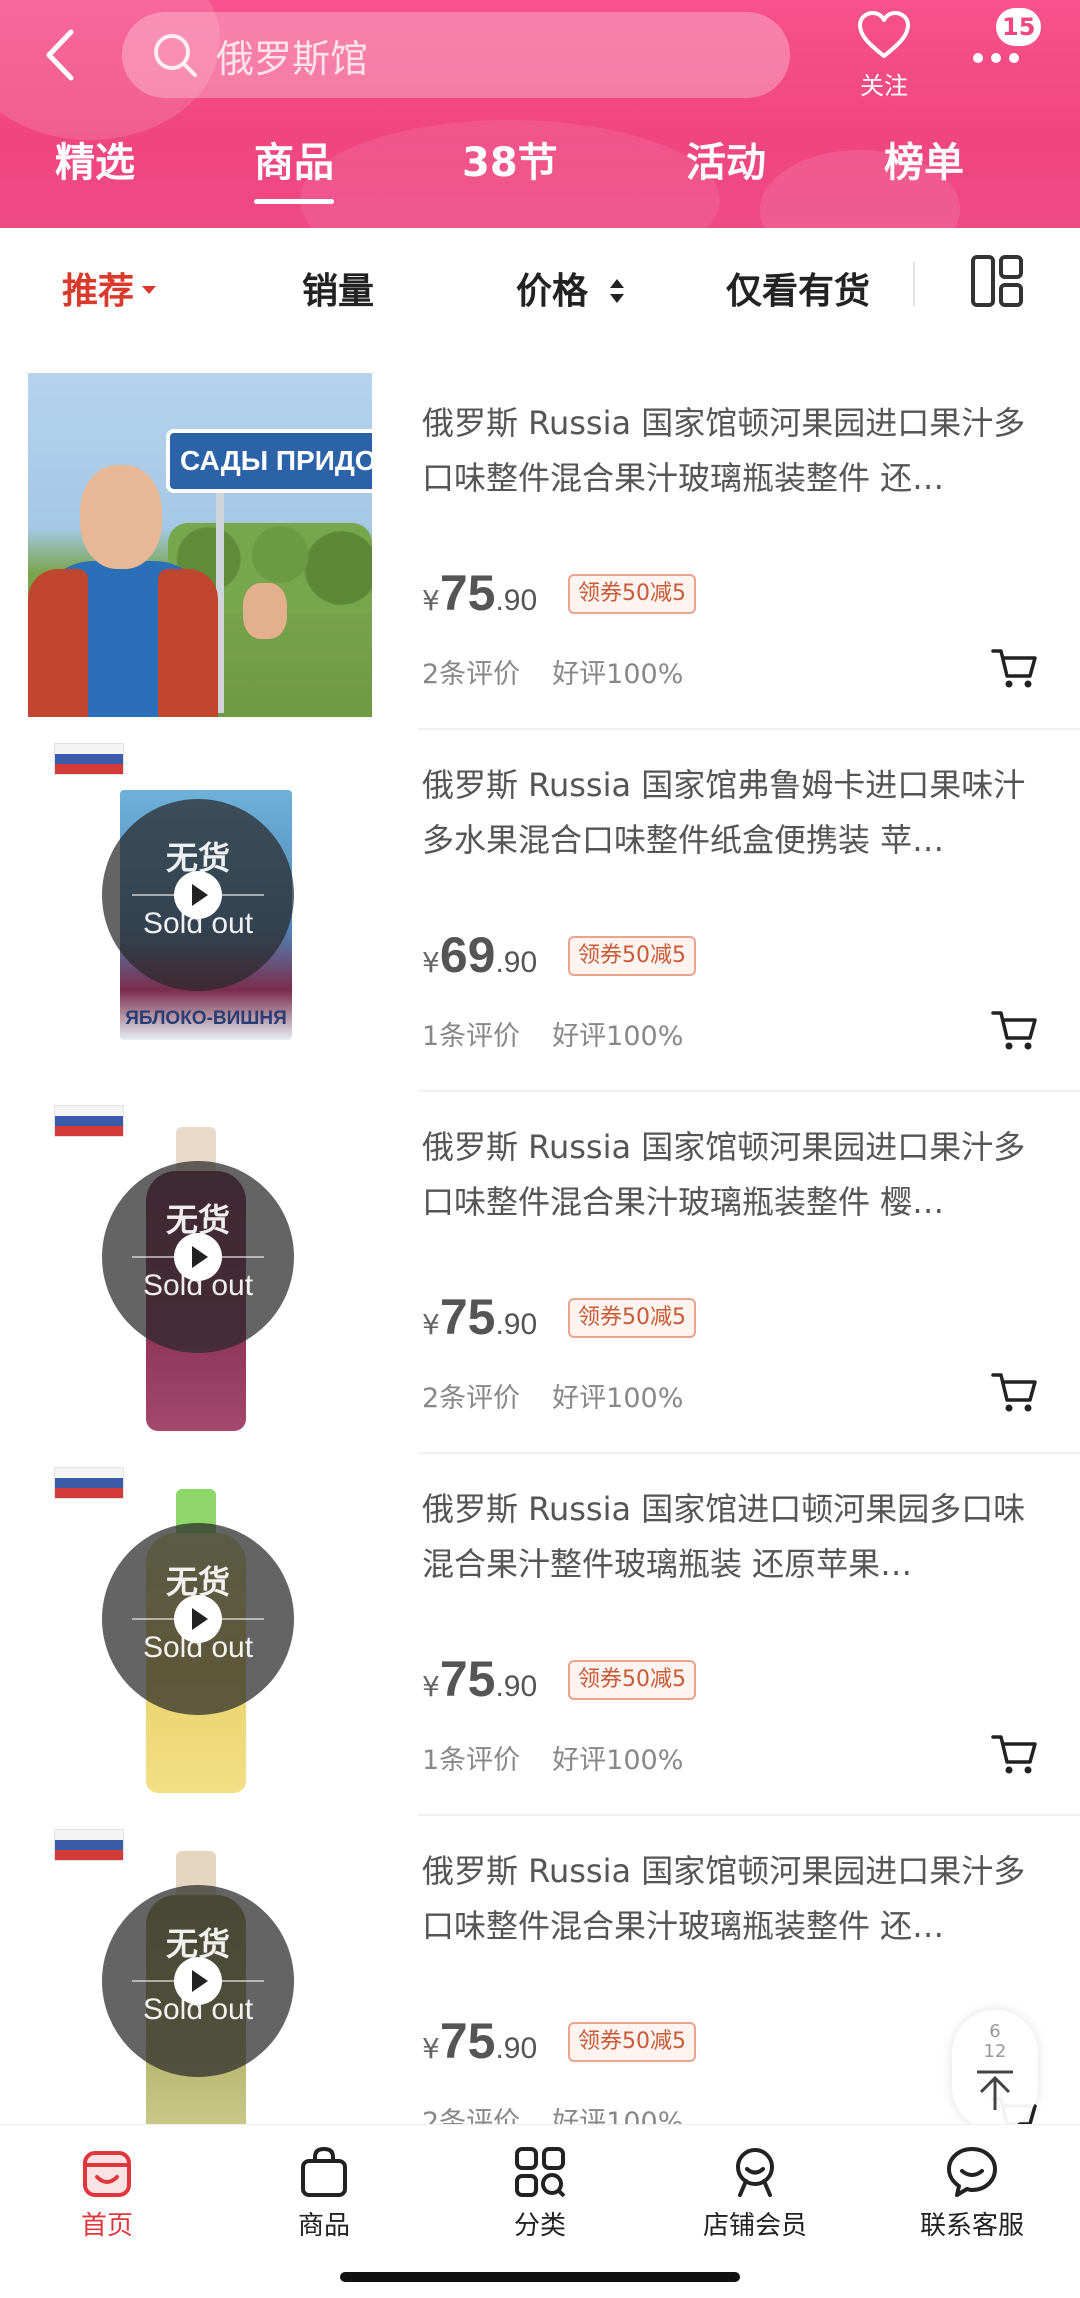  I want to click on header: 俄罗斯馆 关注 15 精选 商品 38节 活动 榜单, so click(540, 114).